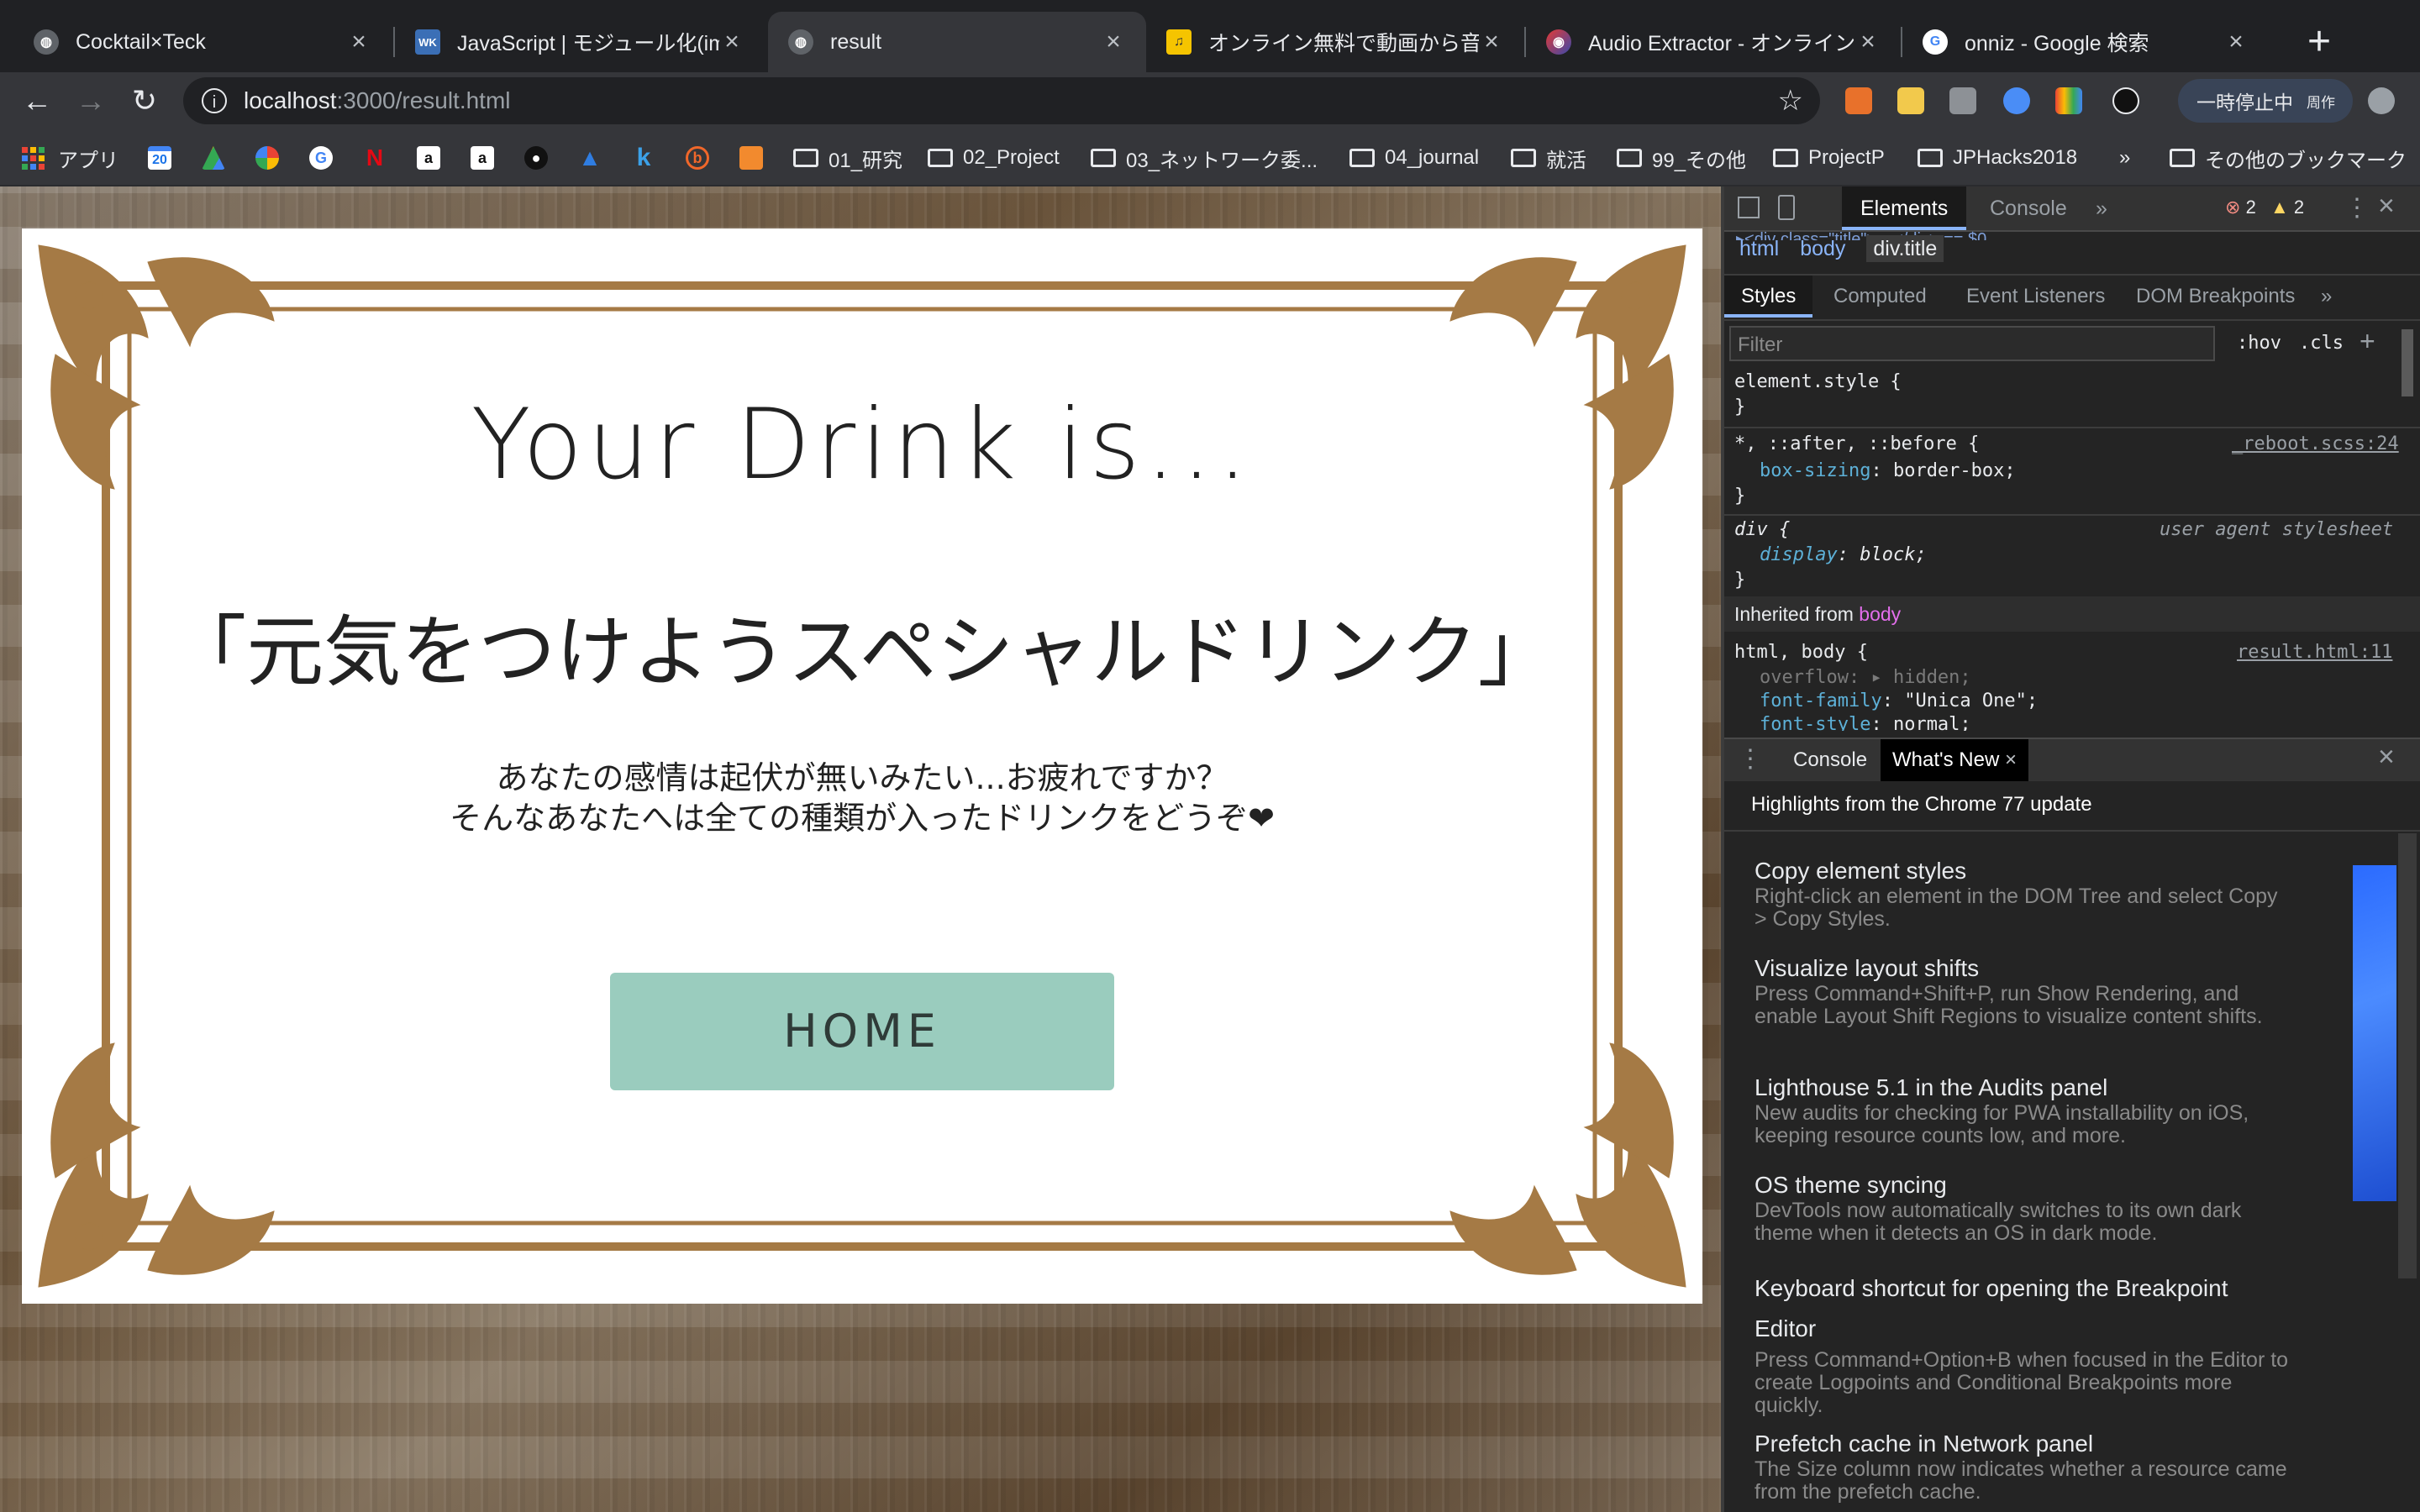 The image size is (2420, 1512). I want to click on bookmark-k: k, so click(643, 157).